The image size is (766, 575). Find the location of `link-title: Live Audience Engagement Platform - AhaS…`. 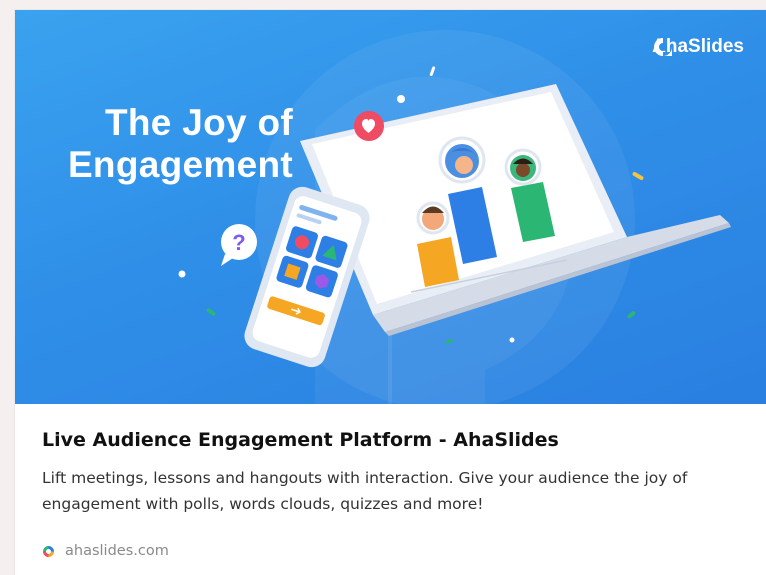

link-title: Live Audience Engagement Platform - AhaS… is located at coordinates (397, 440).